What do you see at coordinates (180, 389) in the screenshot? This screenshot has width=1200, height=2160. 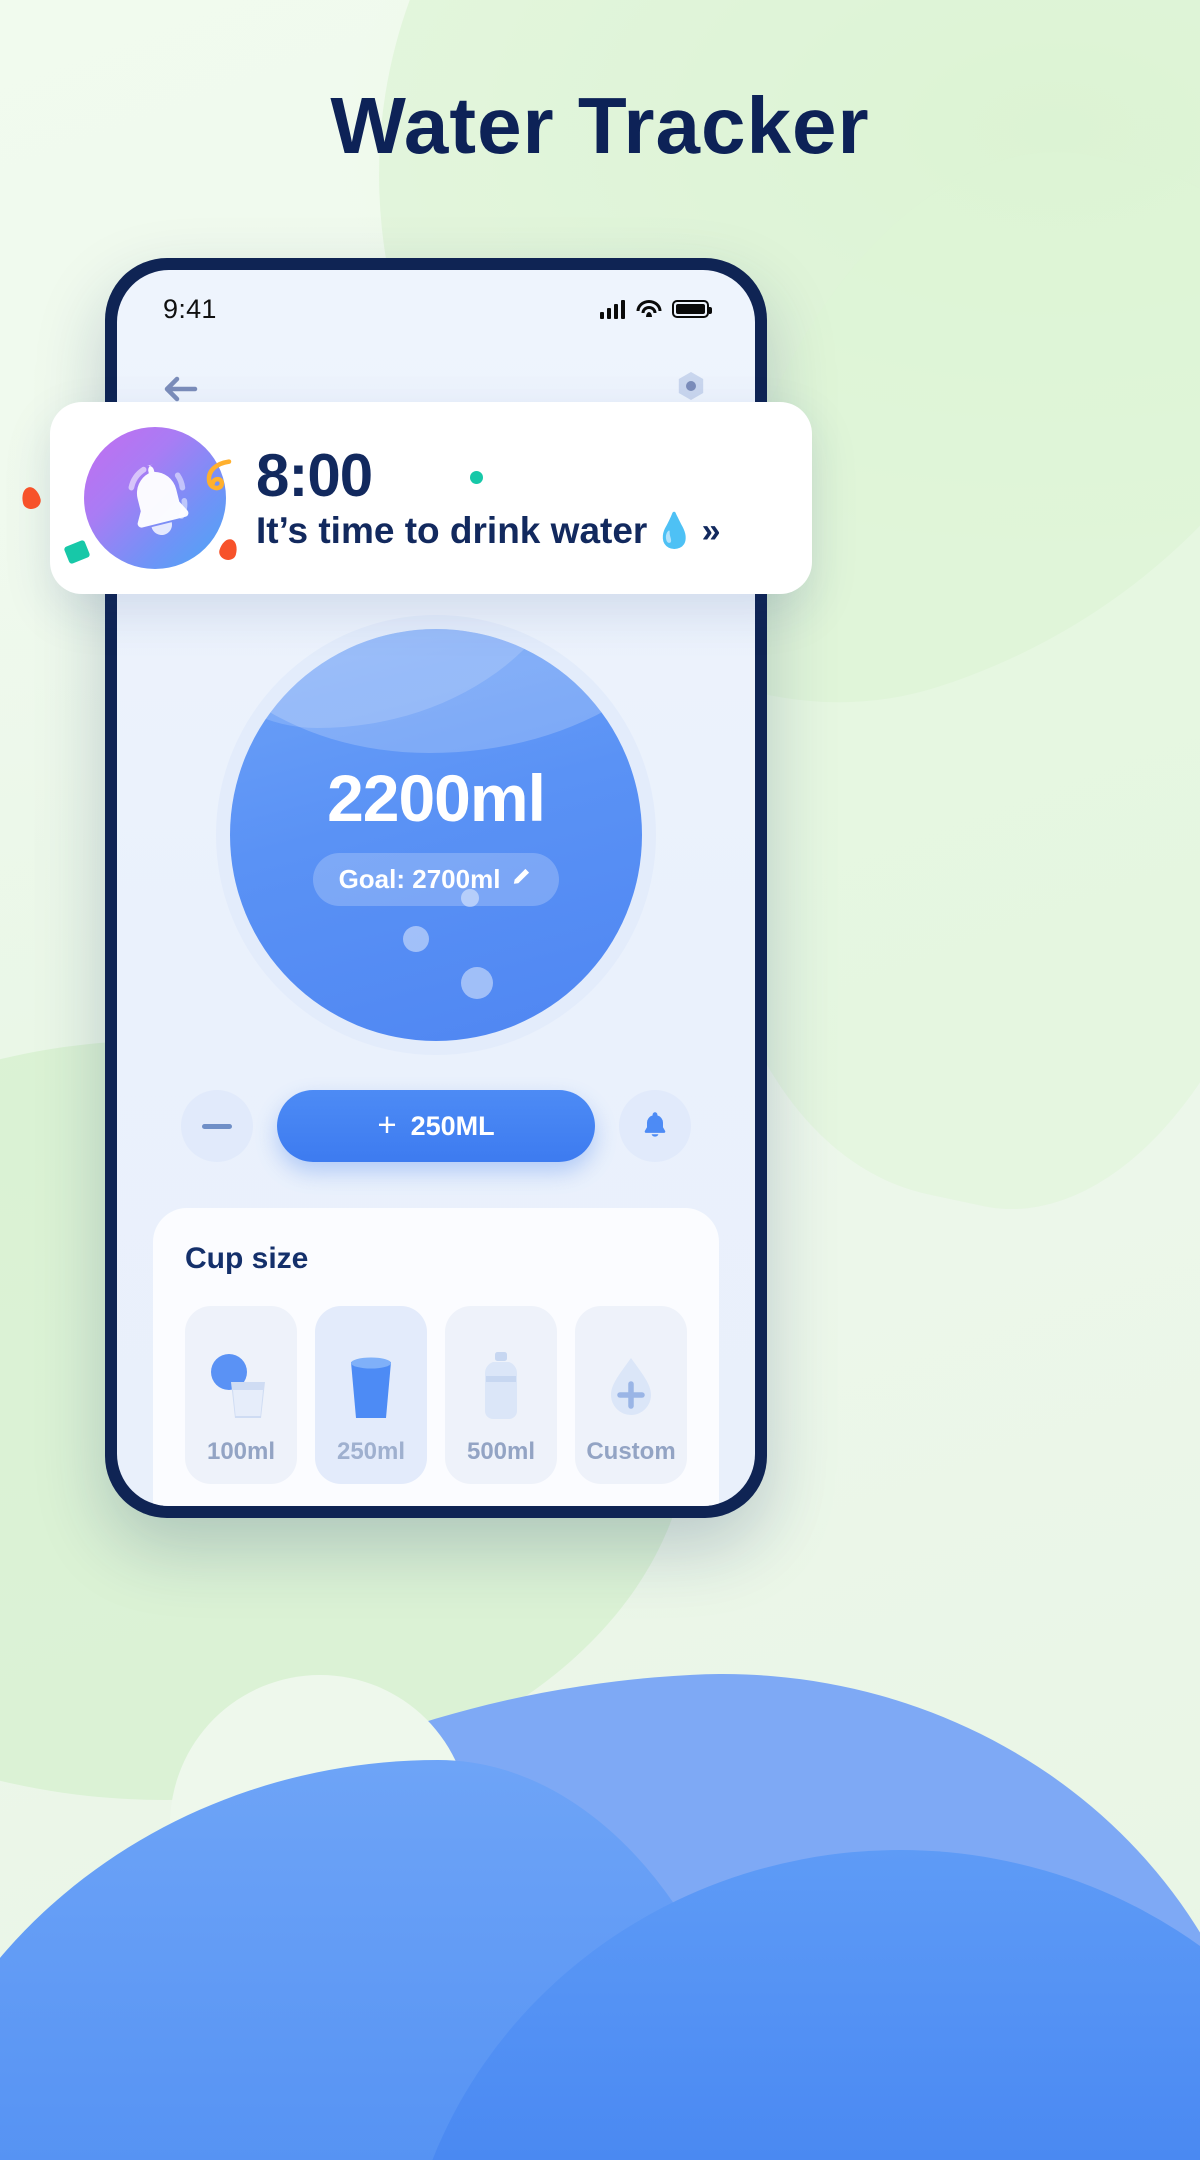 I see `back-arrow-icon` at bounding box center [180, 389].